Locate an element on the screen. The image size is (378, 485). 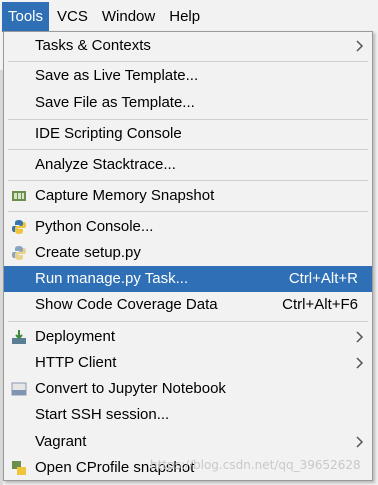
menu-item-show-code-coverage: Show Code Coverage Data Ctrl+Alt+F6 is located at coordinates (188, 305).